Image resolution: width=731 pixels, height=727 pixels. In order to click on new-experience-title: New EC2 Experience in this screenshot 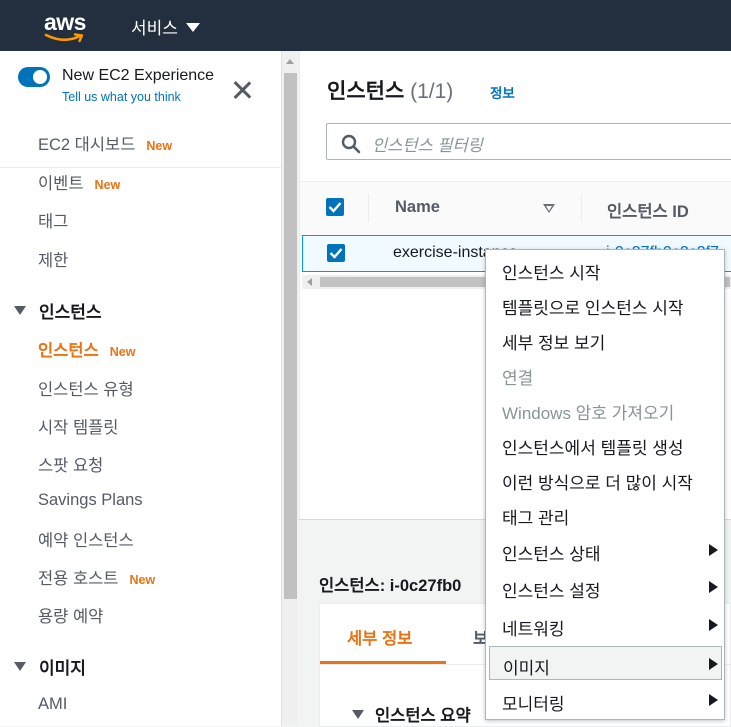, I will do `click(138, 75)`.